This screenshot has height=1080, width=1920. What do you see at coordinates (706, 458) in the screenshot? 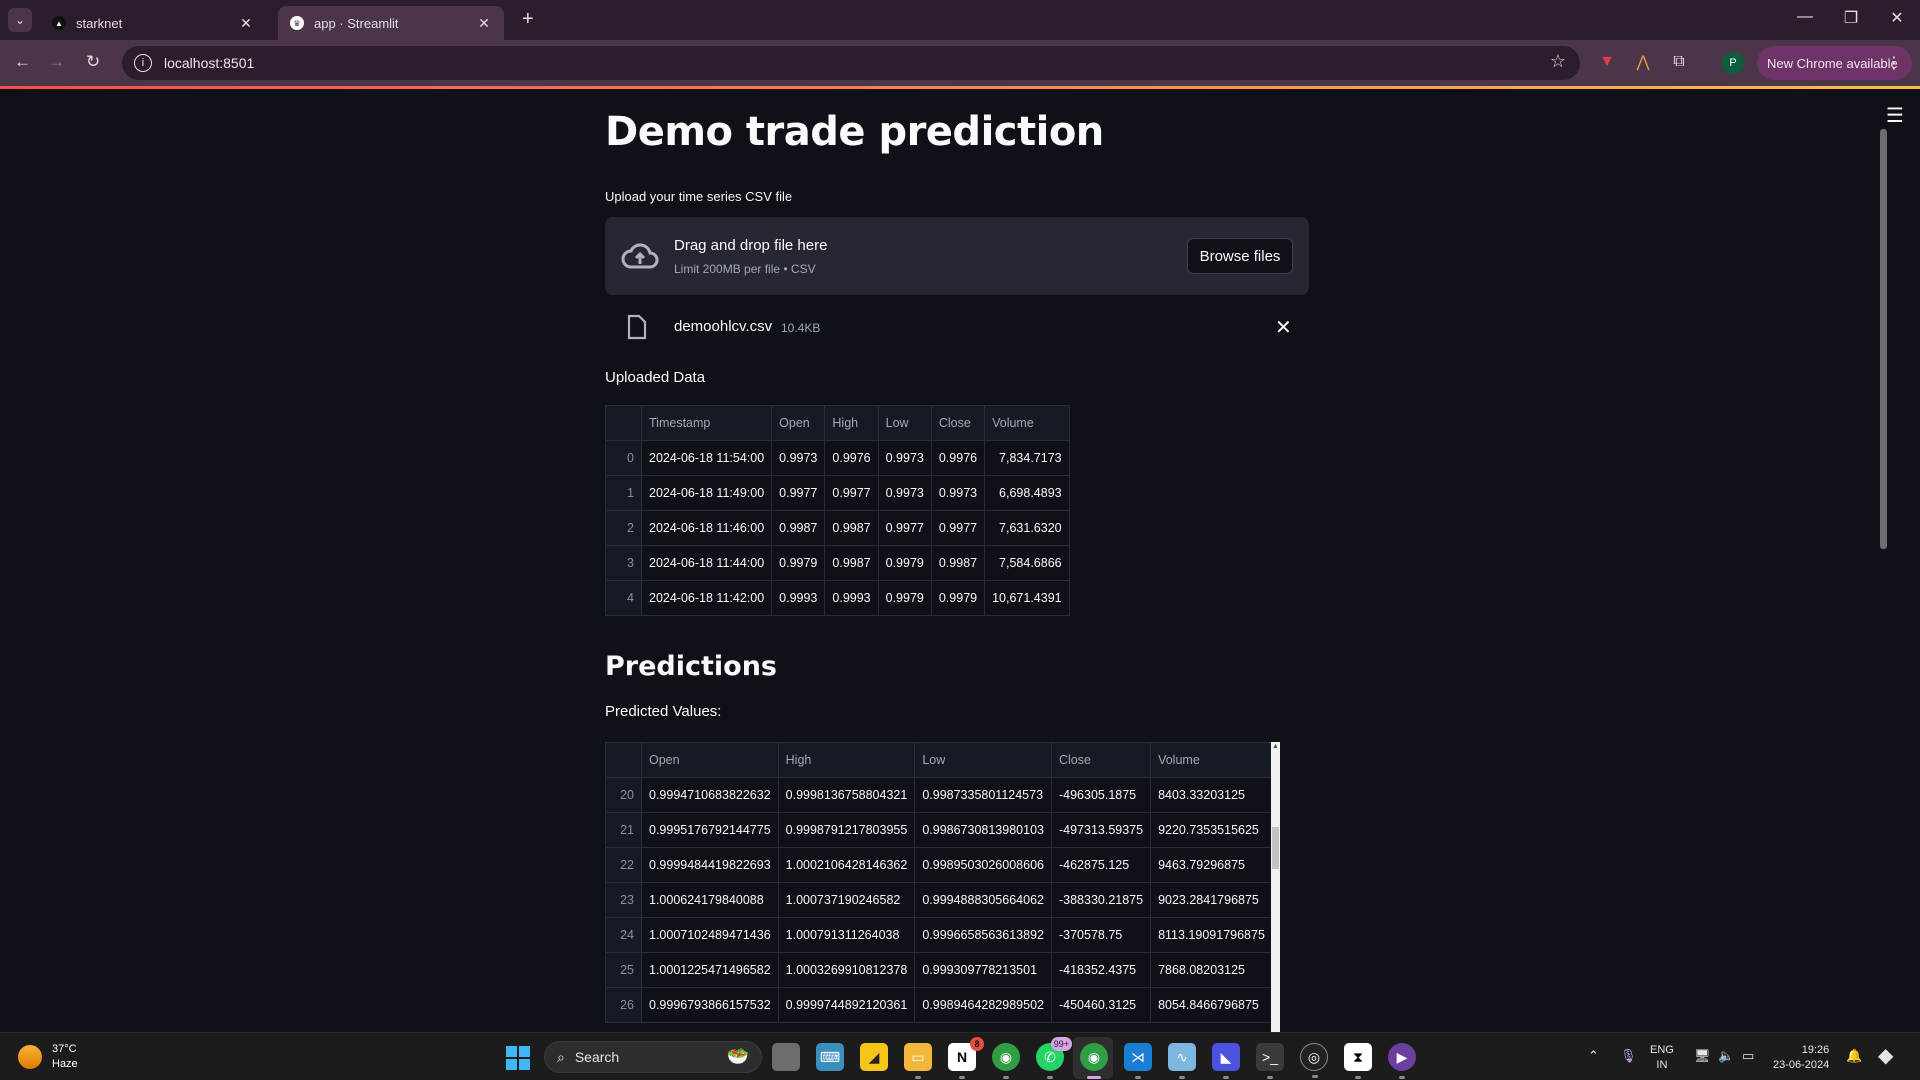
I see `table-cell: 2024-06-18 11:54:00` at bounding box center [706, 458].